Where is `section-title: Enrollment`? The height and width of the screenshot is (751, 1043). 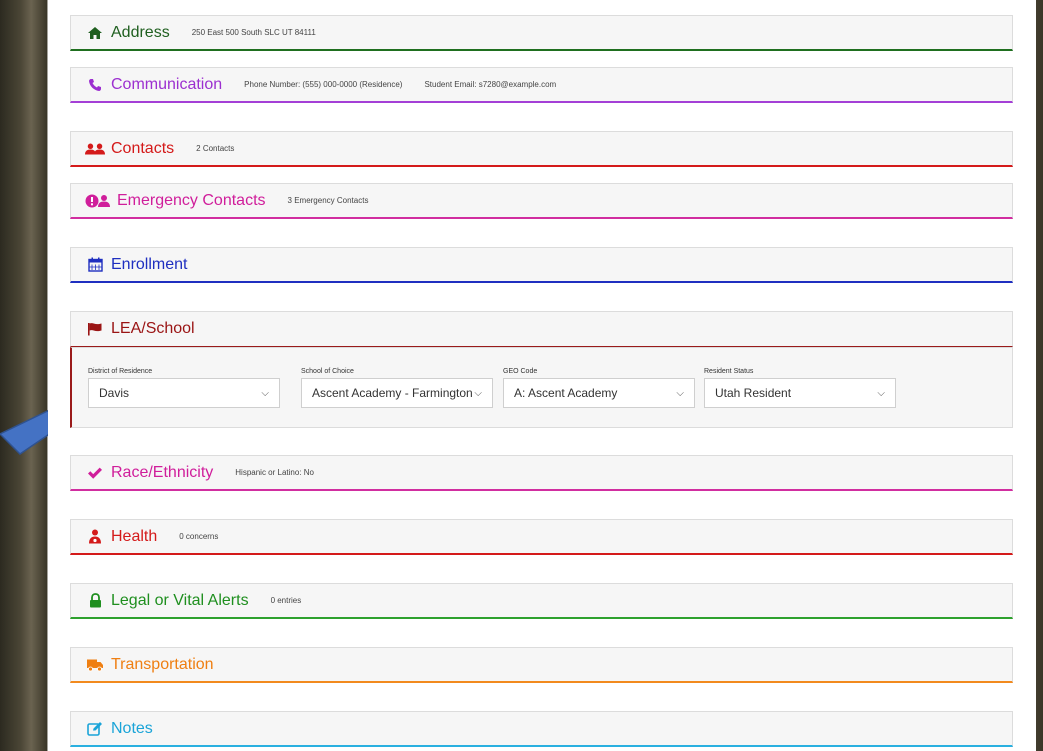 section-title: Enrollment is located at coordinates (149, 264).